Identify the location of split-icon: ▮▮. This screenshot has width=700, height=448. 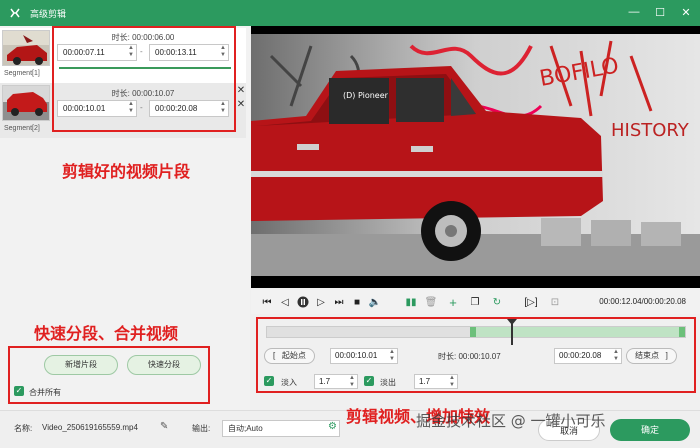
(411, 302).